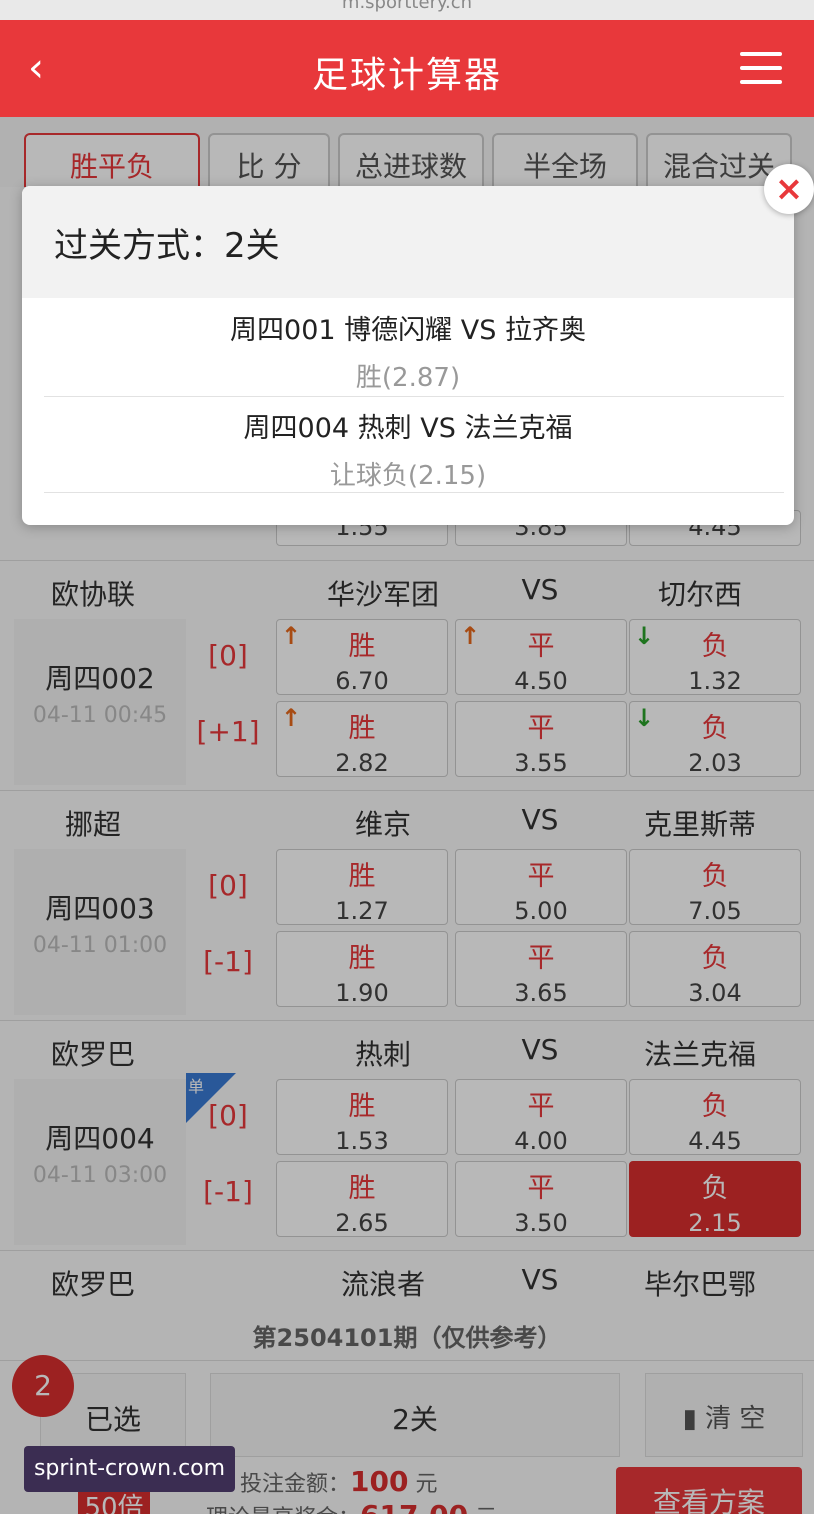  I want to click on modal-item: 周四004 热刺 VS 法兰克福 让球负(2.15), so click(408, 449).